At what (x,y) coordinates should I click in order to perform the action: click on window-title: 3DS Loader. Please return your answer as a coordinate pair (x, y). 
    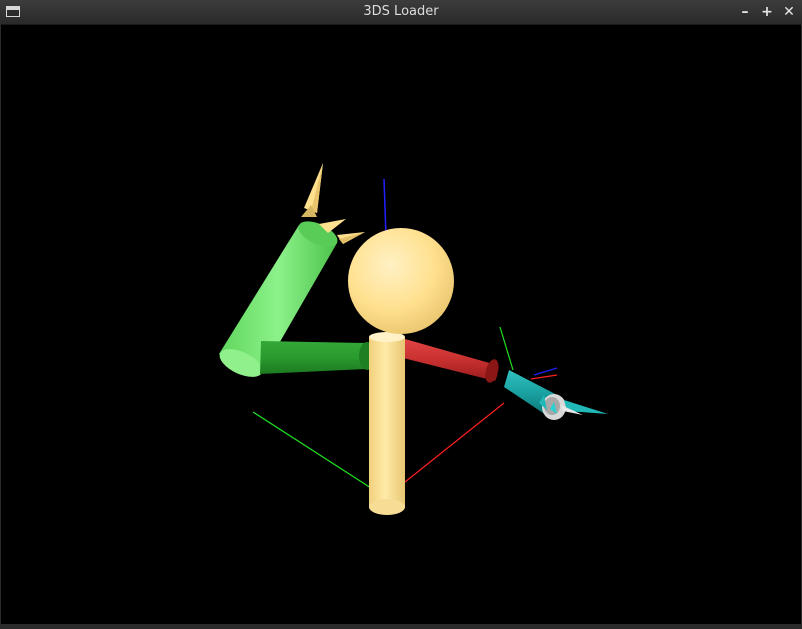
    Looking at the image, I should click on (401, 11).